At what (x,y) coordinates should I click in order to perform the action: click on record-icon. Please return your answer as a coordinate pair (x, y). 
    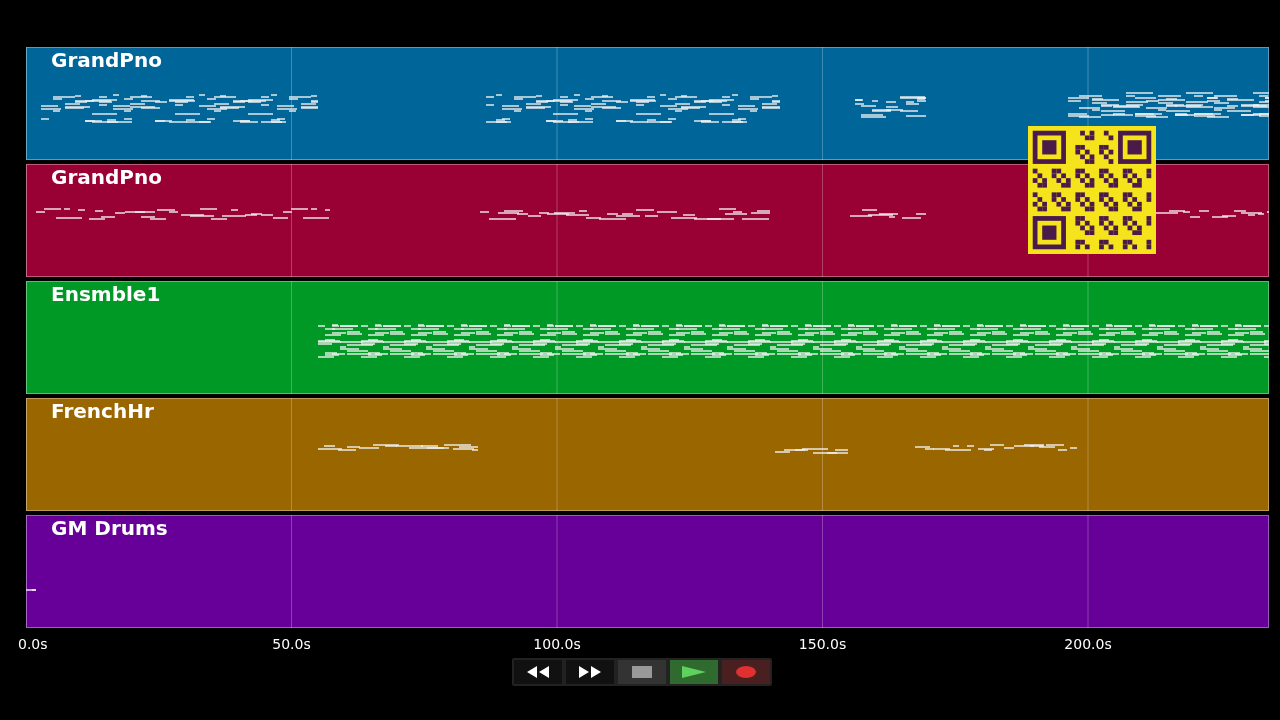
    Looking at the image, I should click on (746, 672).